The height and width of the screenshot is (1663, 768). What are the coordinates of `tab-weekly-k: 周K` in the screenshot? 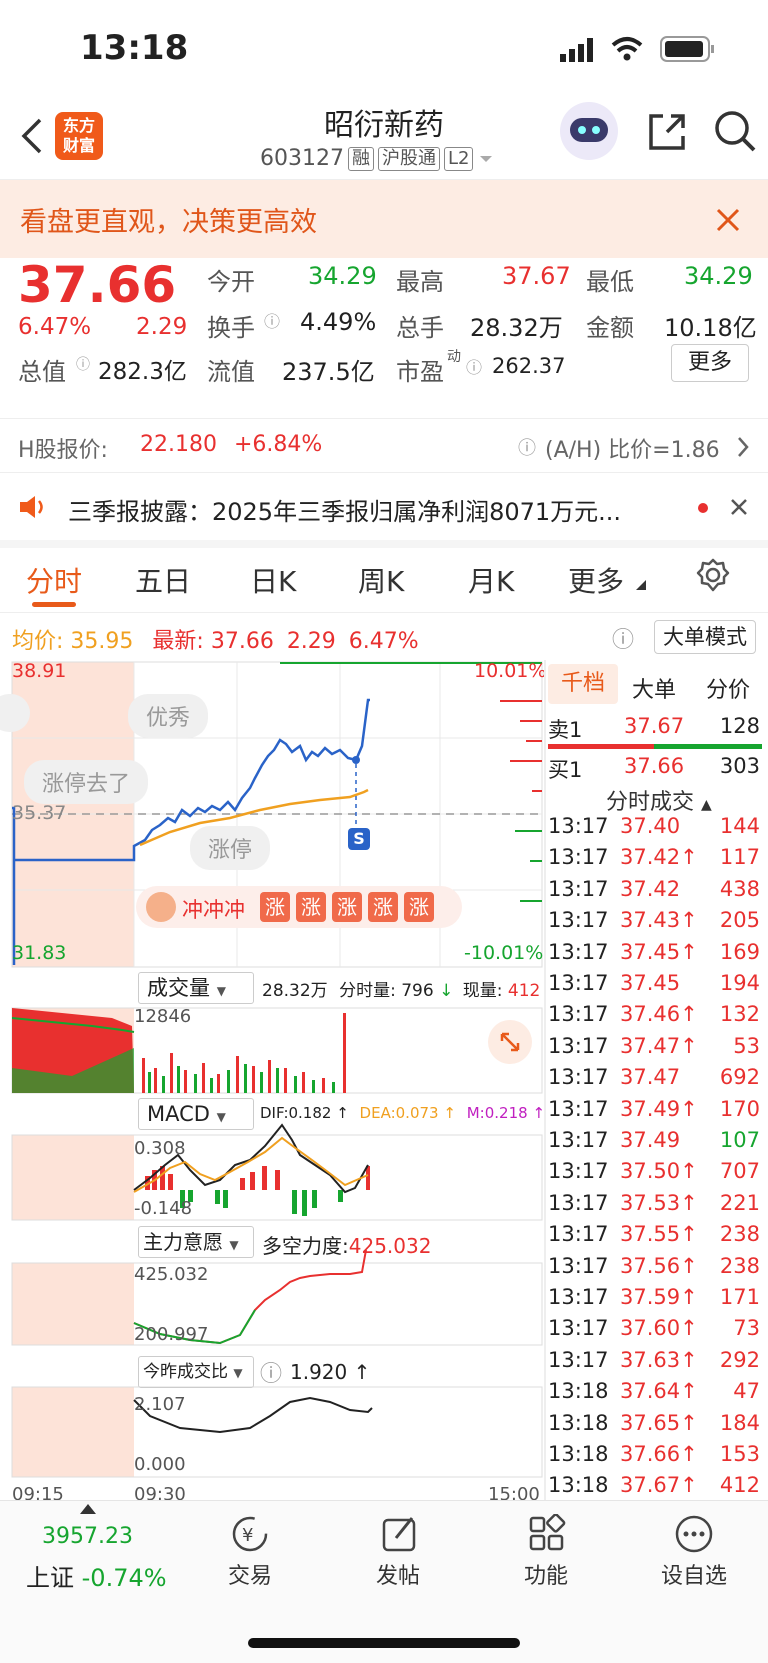 It's located at (381, 580).